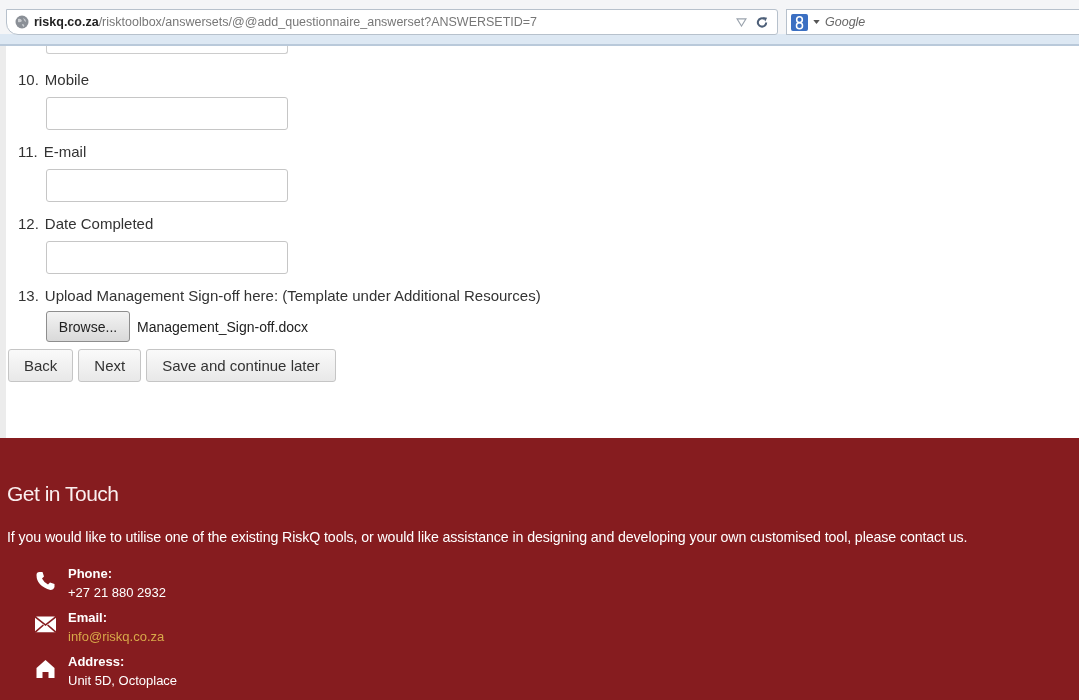 The image size is (1079, 700). Describe the element at coordinates (91, 574) in the screenshot. I see `contact-label: Phone:` at that location.